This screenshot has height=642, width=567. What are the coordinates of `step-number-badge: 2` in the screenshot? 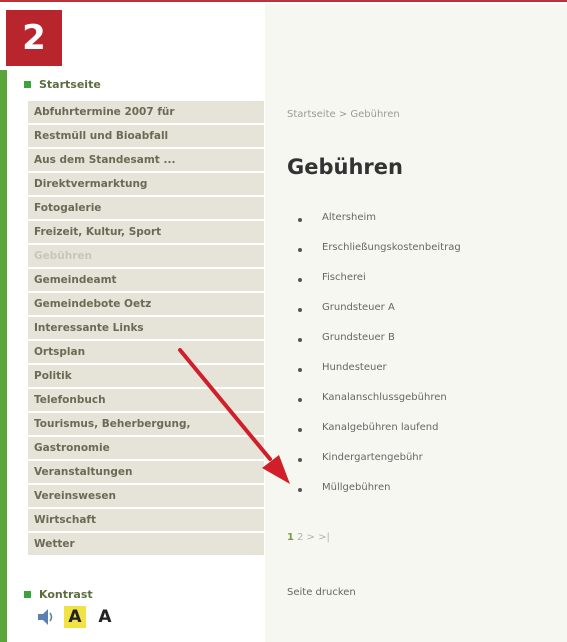 It's located at (34, 38).